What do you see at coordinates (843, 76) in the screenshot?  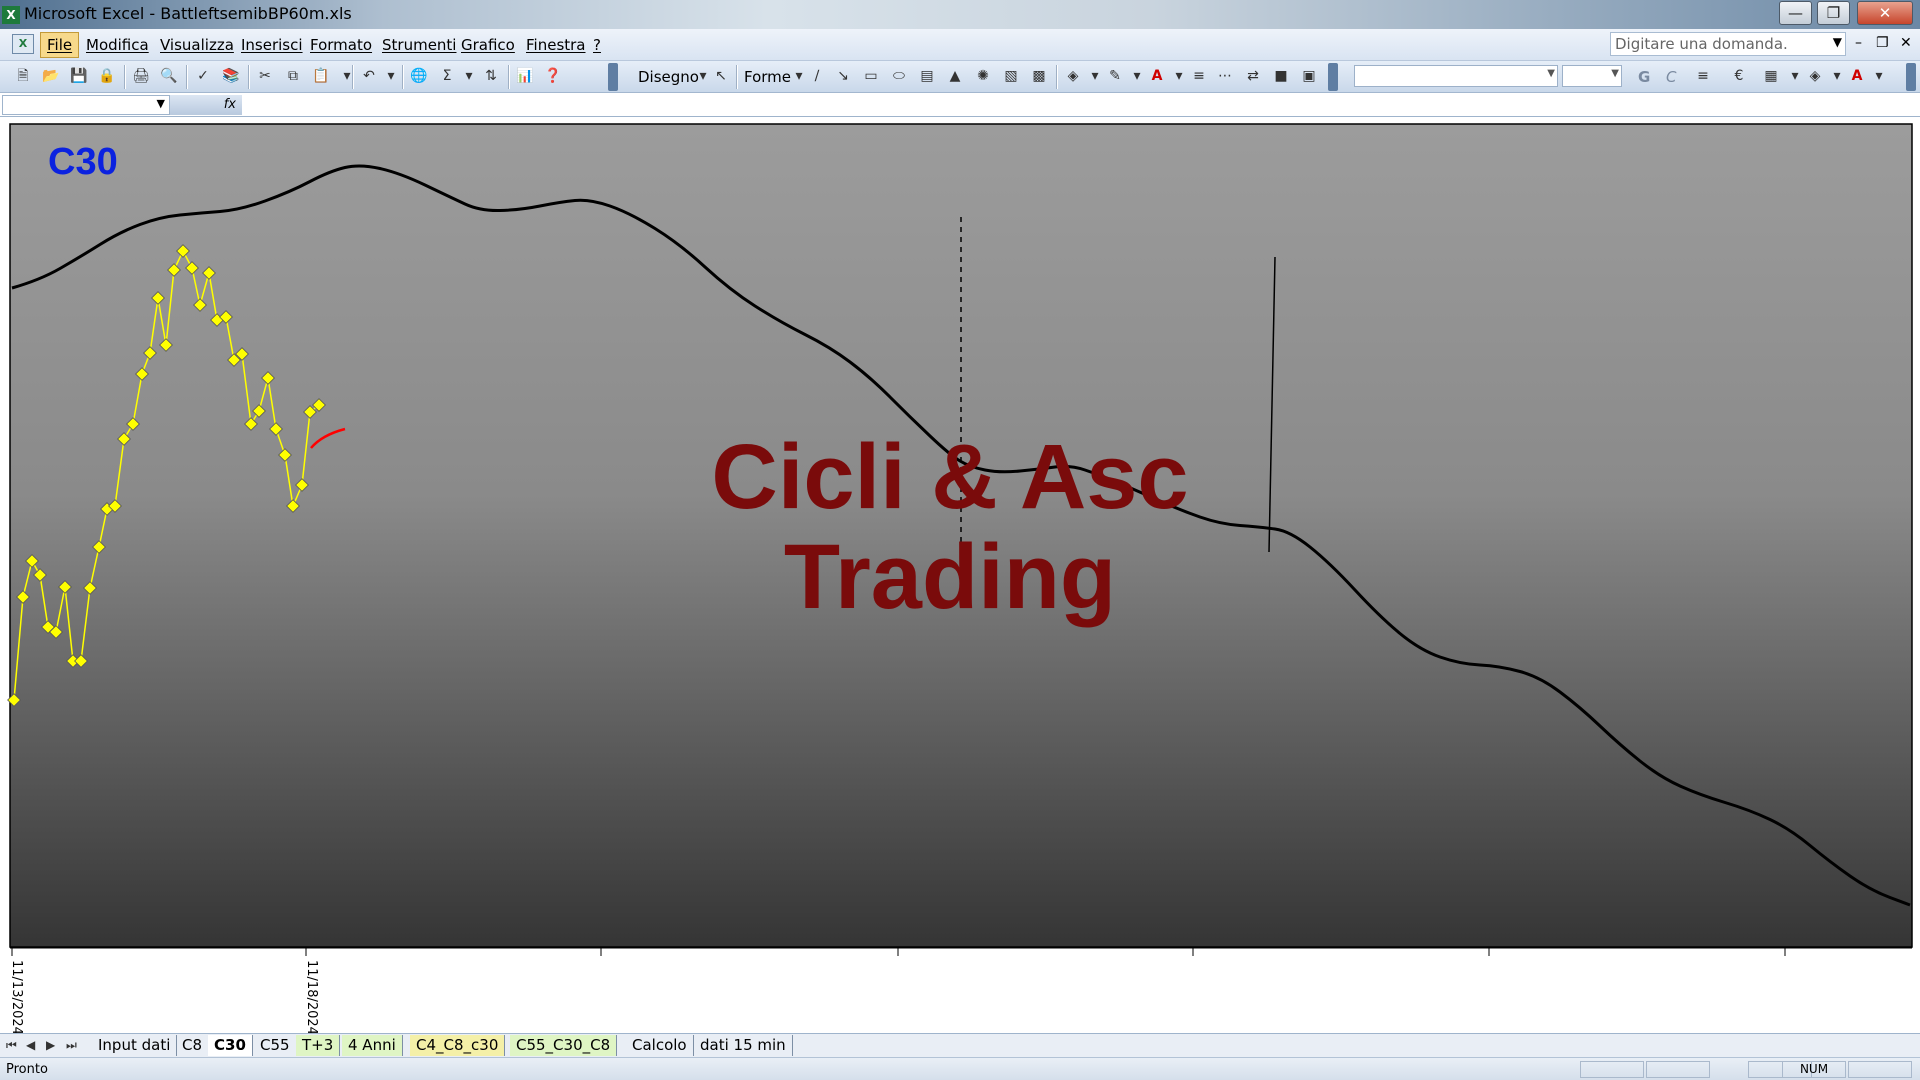 I see `arrow-icon: ↘` at bounding box center [843, 76].